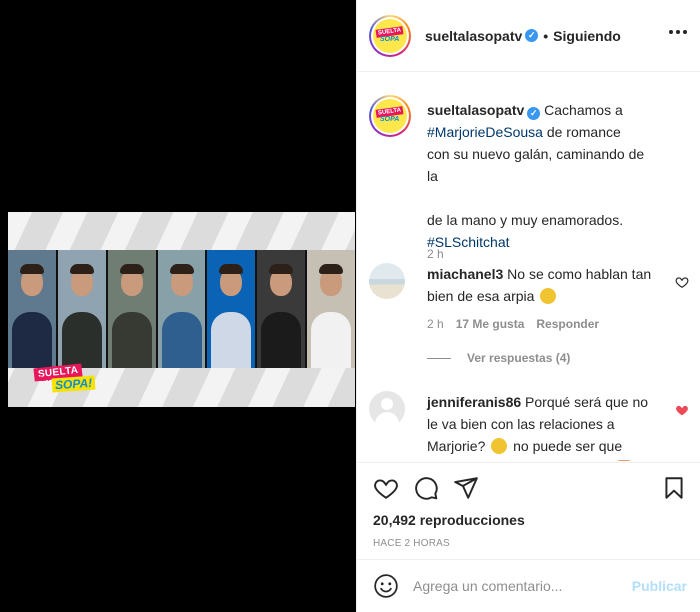  Describe the element at coordinates (525, 220) in the screenshot. I see `caption-text-part3: de la mano y muy enamorados.` at that location.